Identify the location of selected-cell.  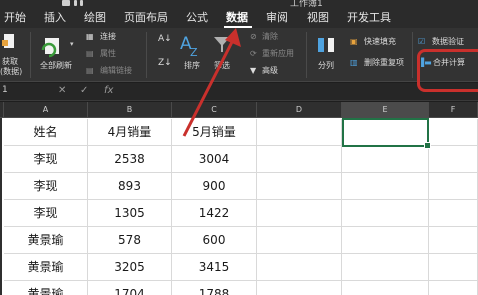
(386, 133).